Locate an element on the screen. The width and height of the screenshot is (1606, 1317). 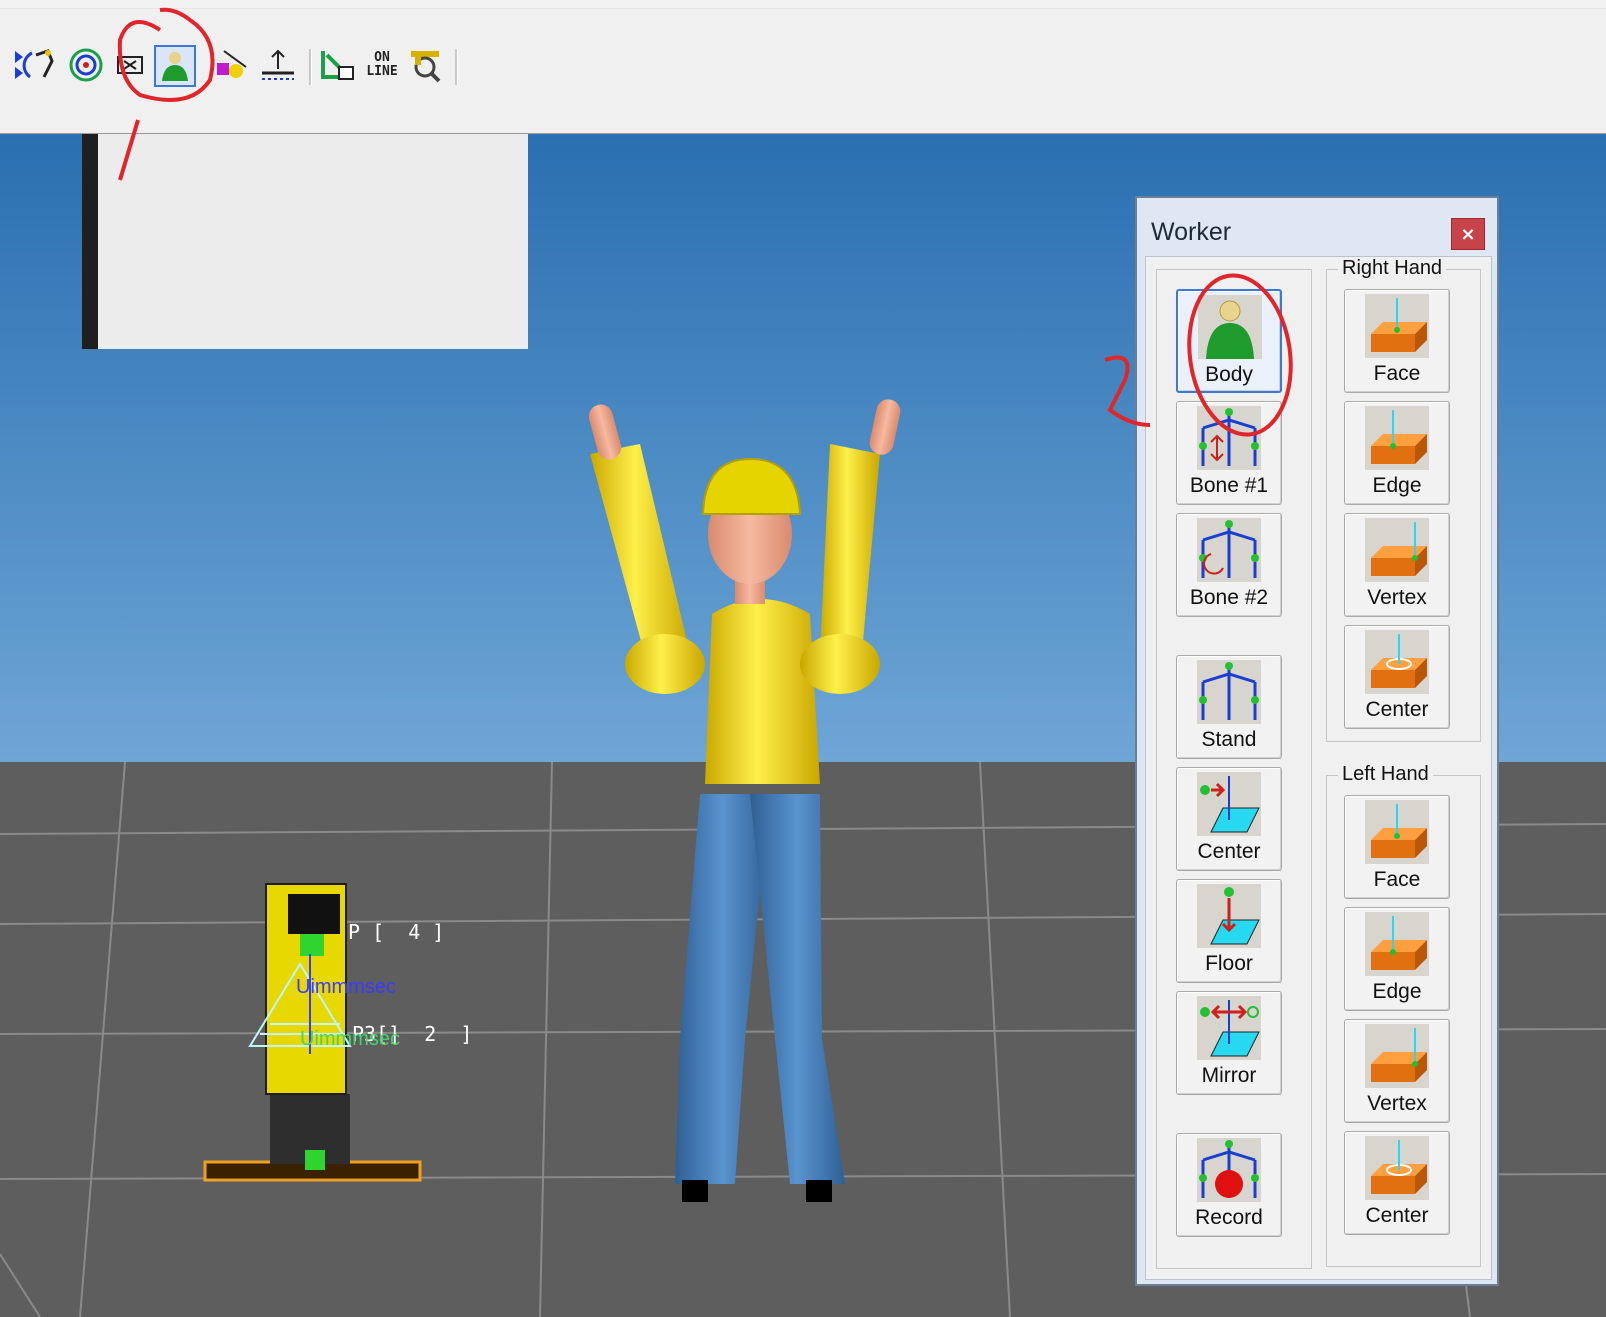
floor-icon is located at coordinates (1229, 916).